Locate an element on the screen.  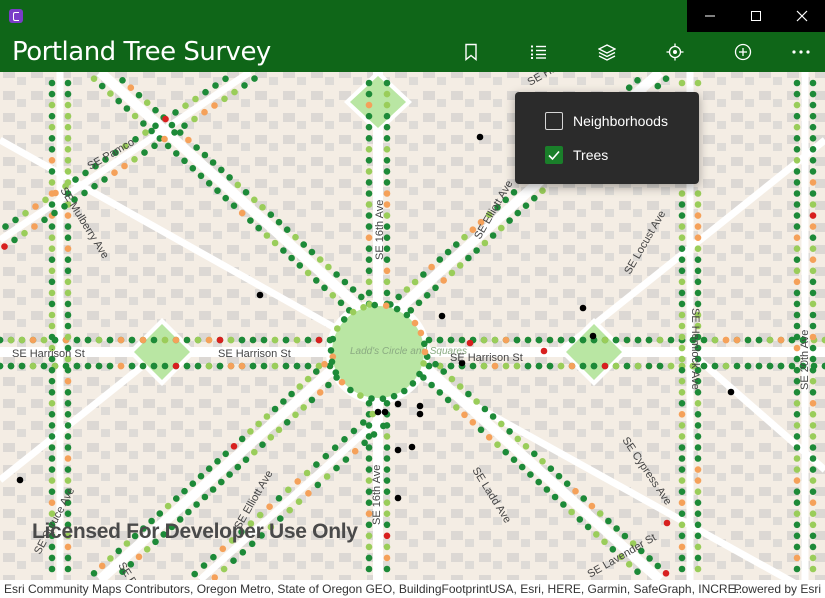
layer-toggle-neighborhoods: Neighborhoods is located at coordinates (606, 121).